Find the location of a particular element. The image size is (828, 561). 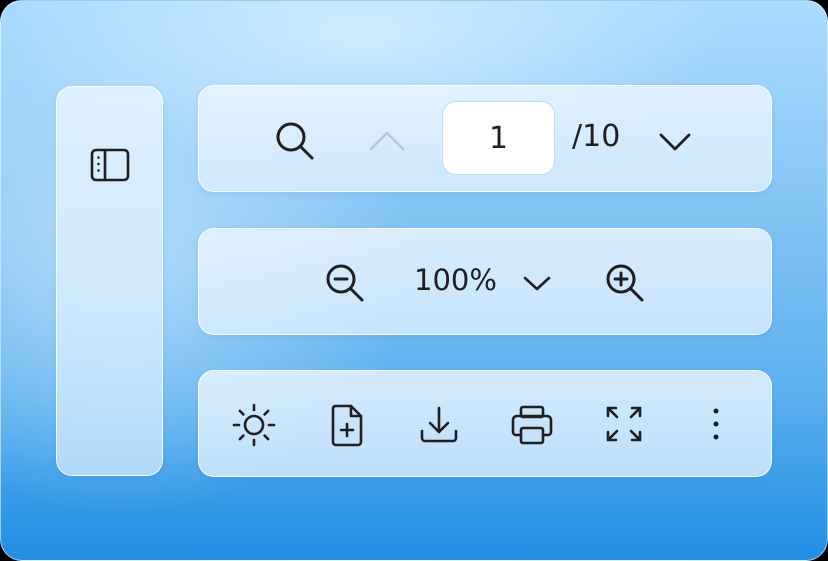

more-vertical-icon is located at coordinates (716, 424).